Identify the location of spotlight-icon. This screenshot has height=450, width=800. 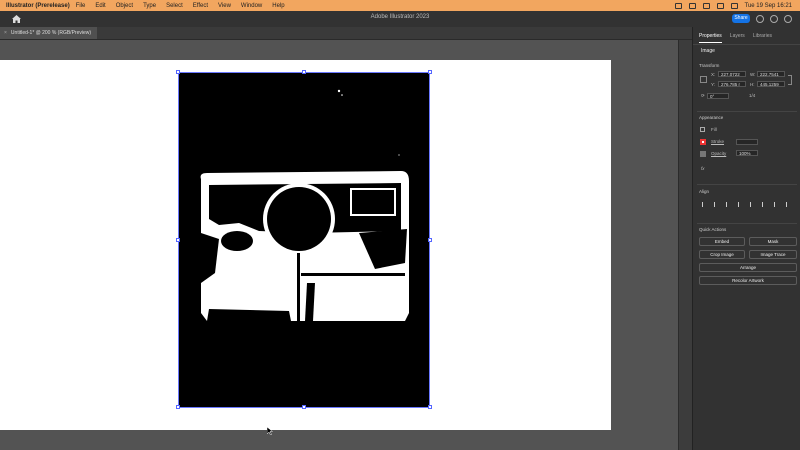
(720, 5).